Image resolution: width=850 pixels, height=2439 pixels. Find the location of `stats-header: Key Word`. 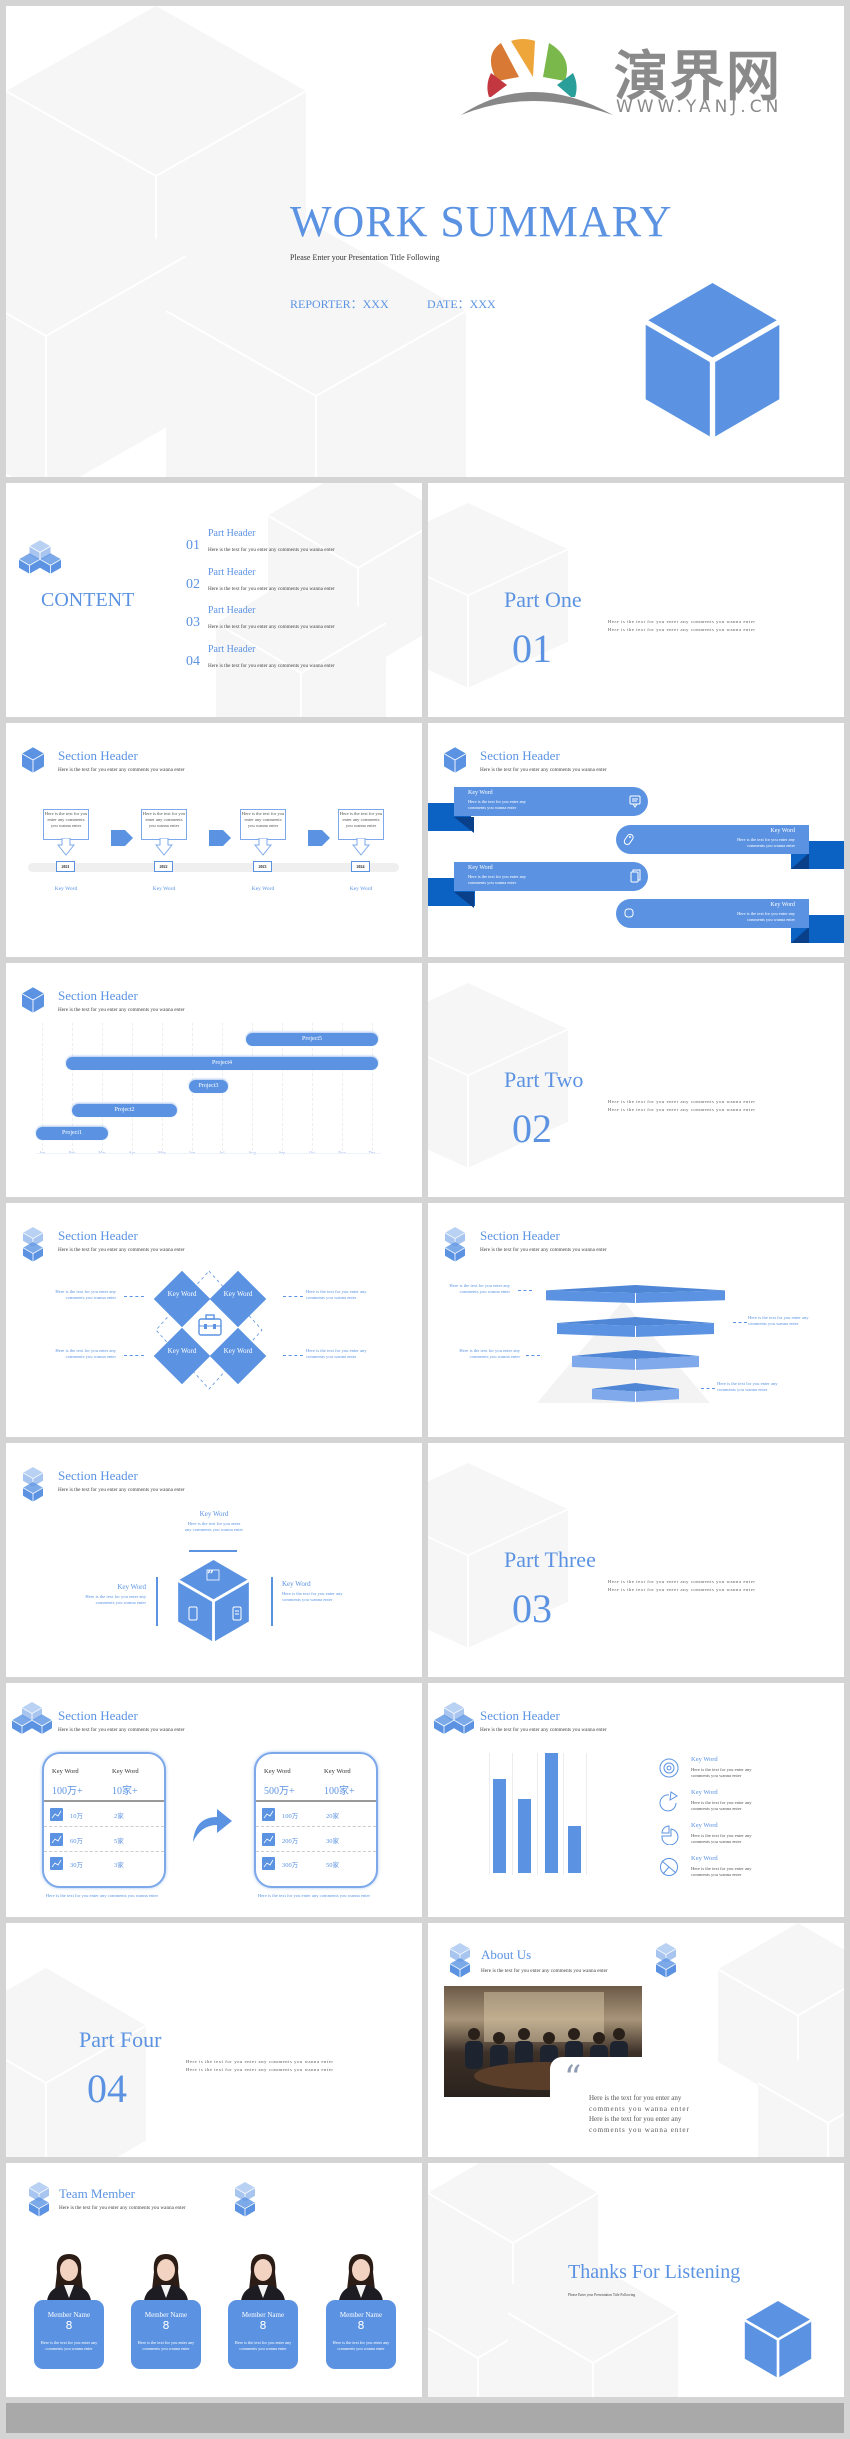

stats-header: Key Word is located at coordinates (337, 1771).